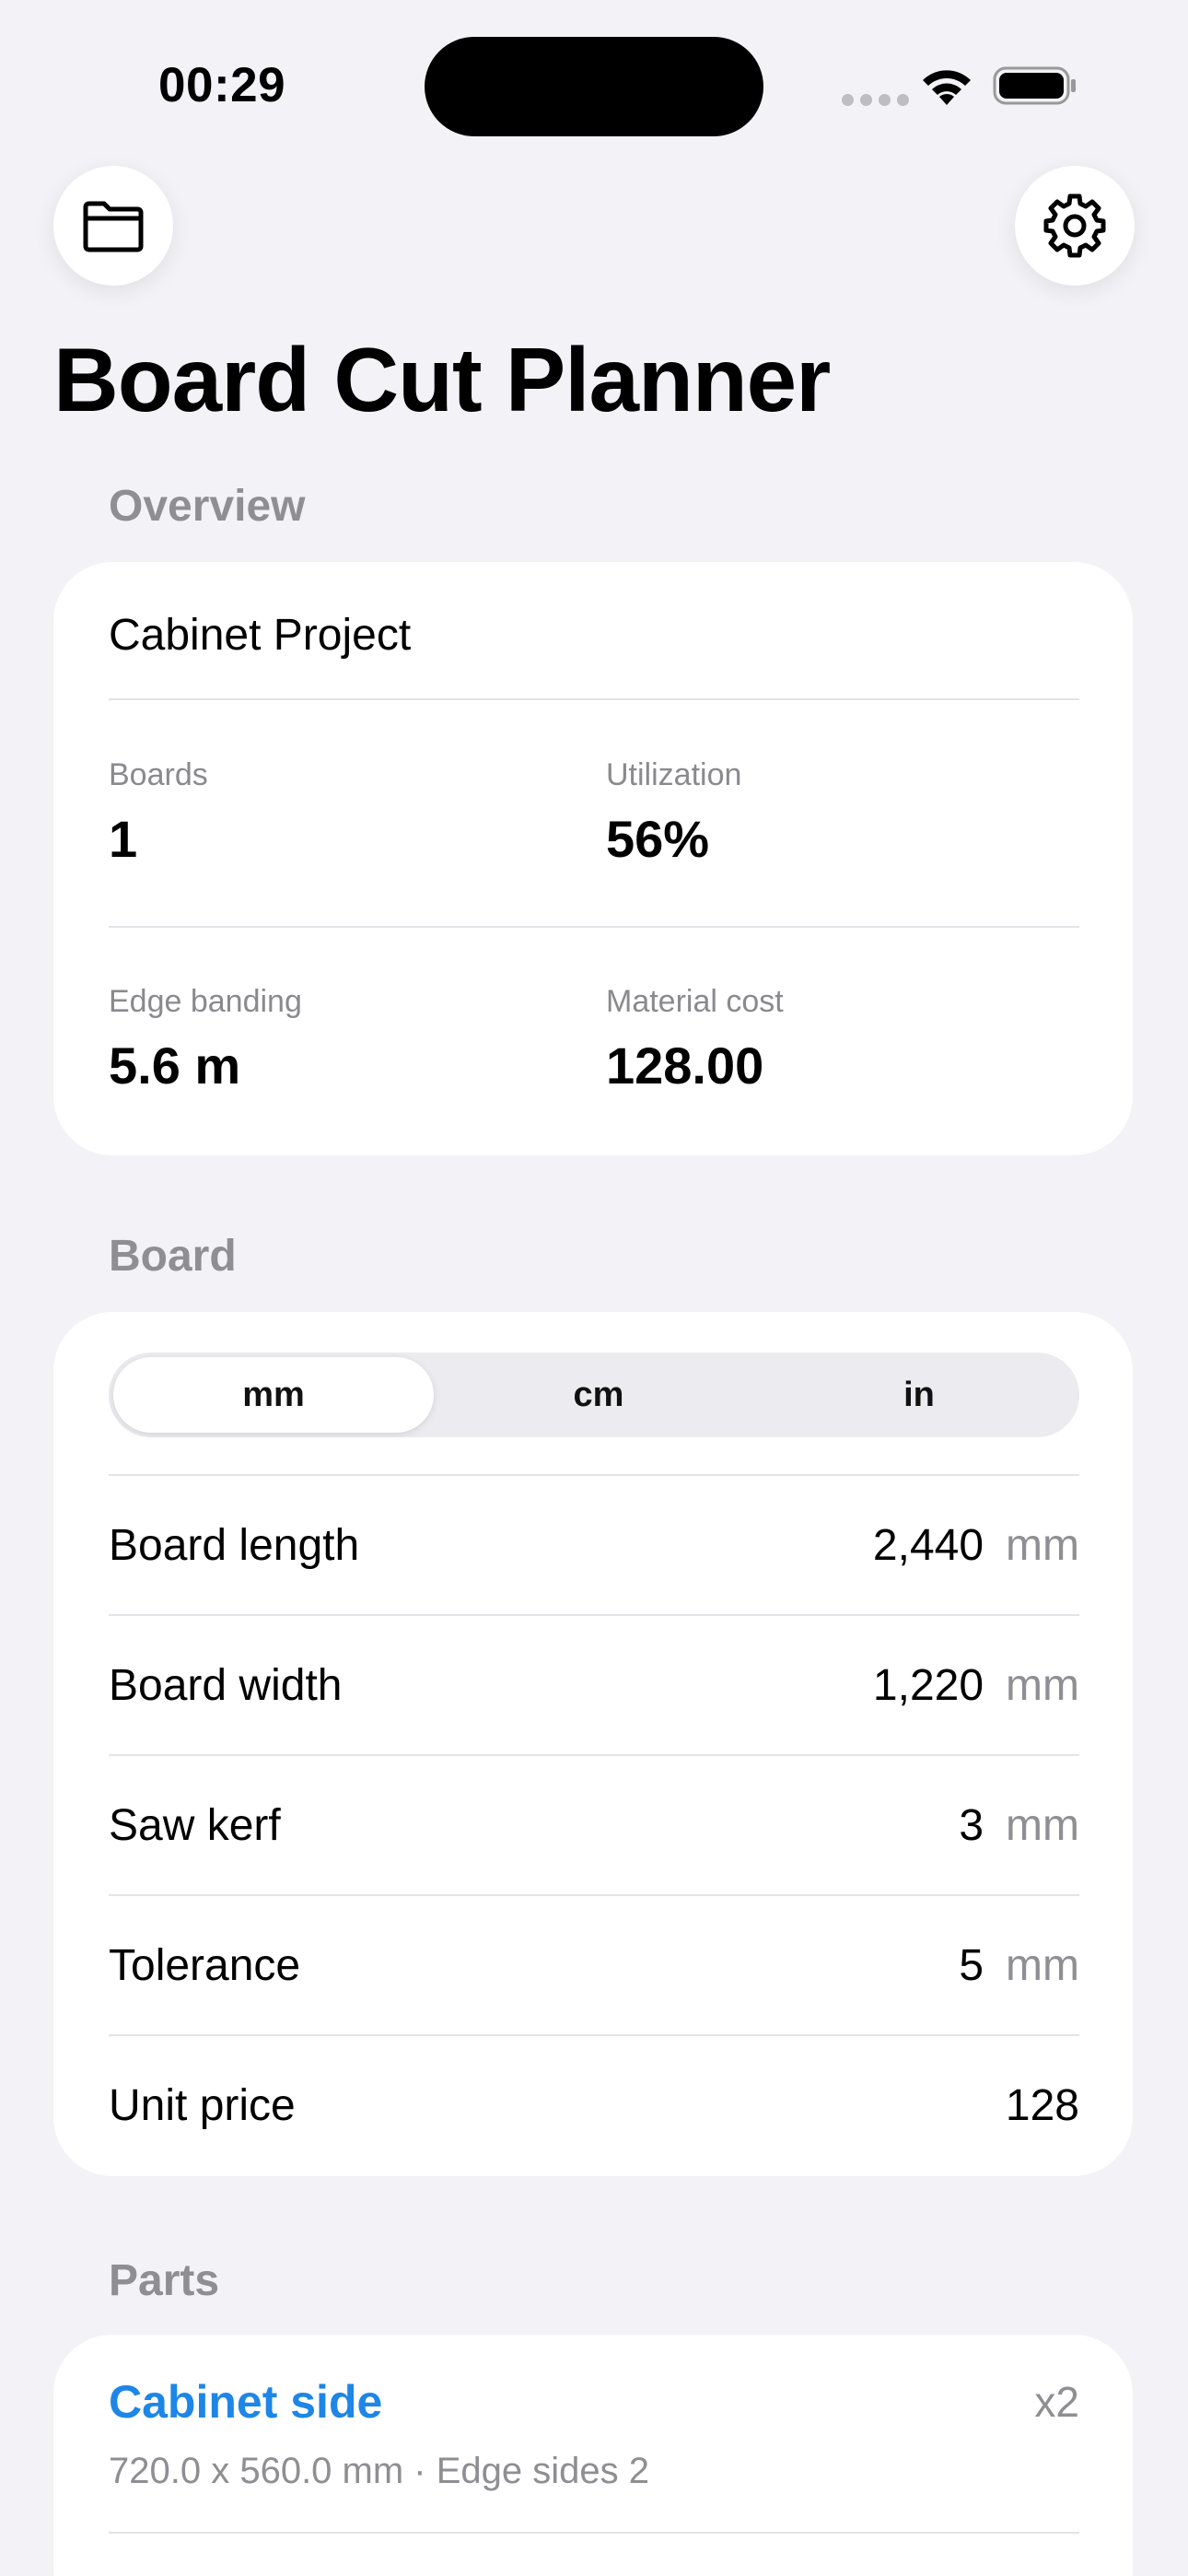 The height and width of the screenshot is (2576, 1188). What do you see at coordinates (260, 635) in the screenshot?
I see `project-name: Cabinet Project` at bounding box center [260, 635].